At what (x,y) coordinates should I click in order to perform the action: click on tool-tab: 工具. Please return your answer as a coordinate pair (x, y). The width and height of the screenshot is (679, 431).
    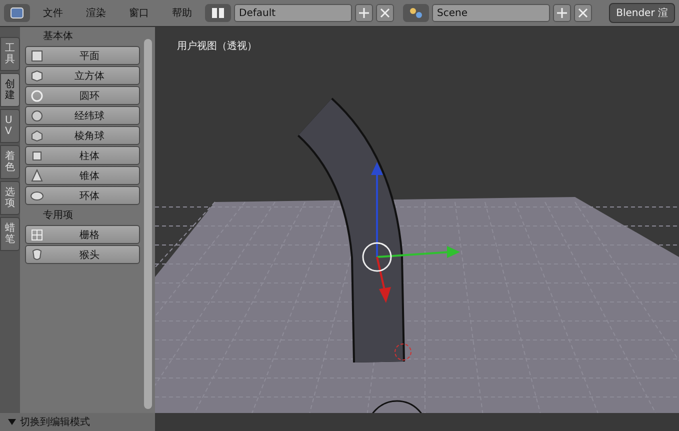
    Looking at the image, I should click on (10, 54).